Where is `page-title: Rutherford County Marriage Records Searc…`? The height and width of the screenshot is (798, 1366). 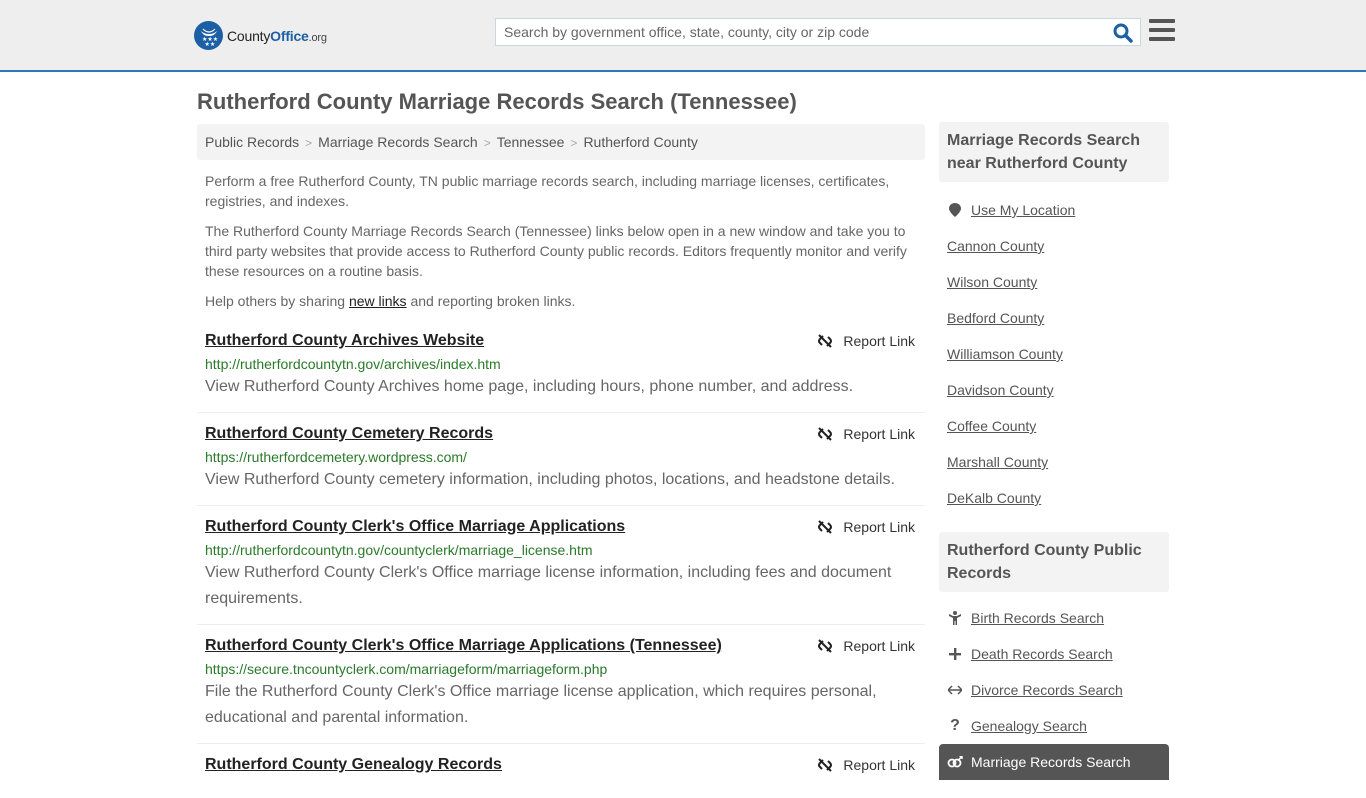 page-title: Rutherford County Marriage Records Searc… is located at coordinates (497, 101).